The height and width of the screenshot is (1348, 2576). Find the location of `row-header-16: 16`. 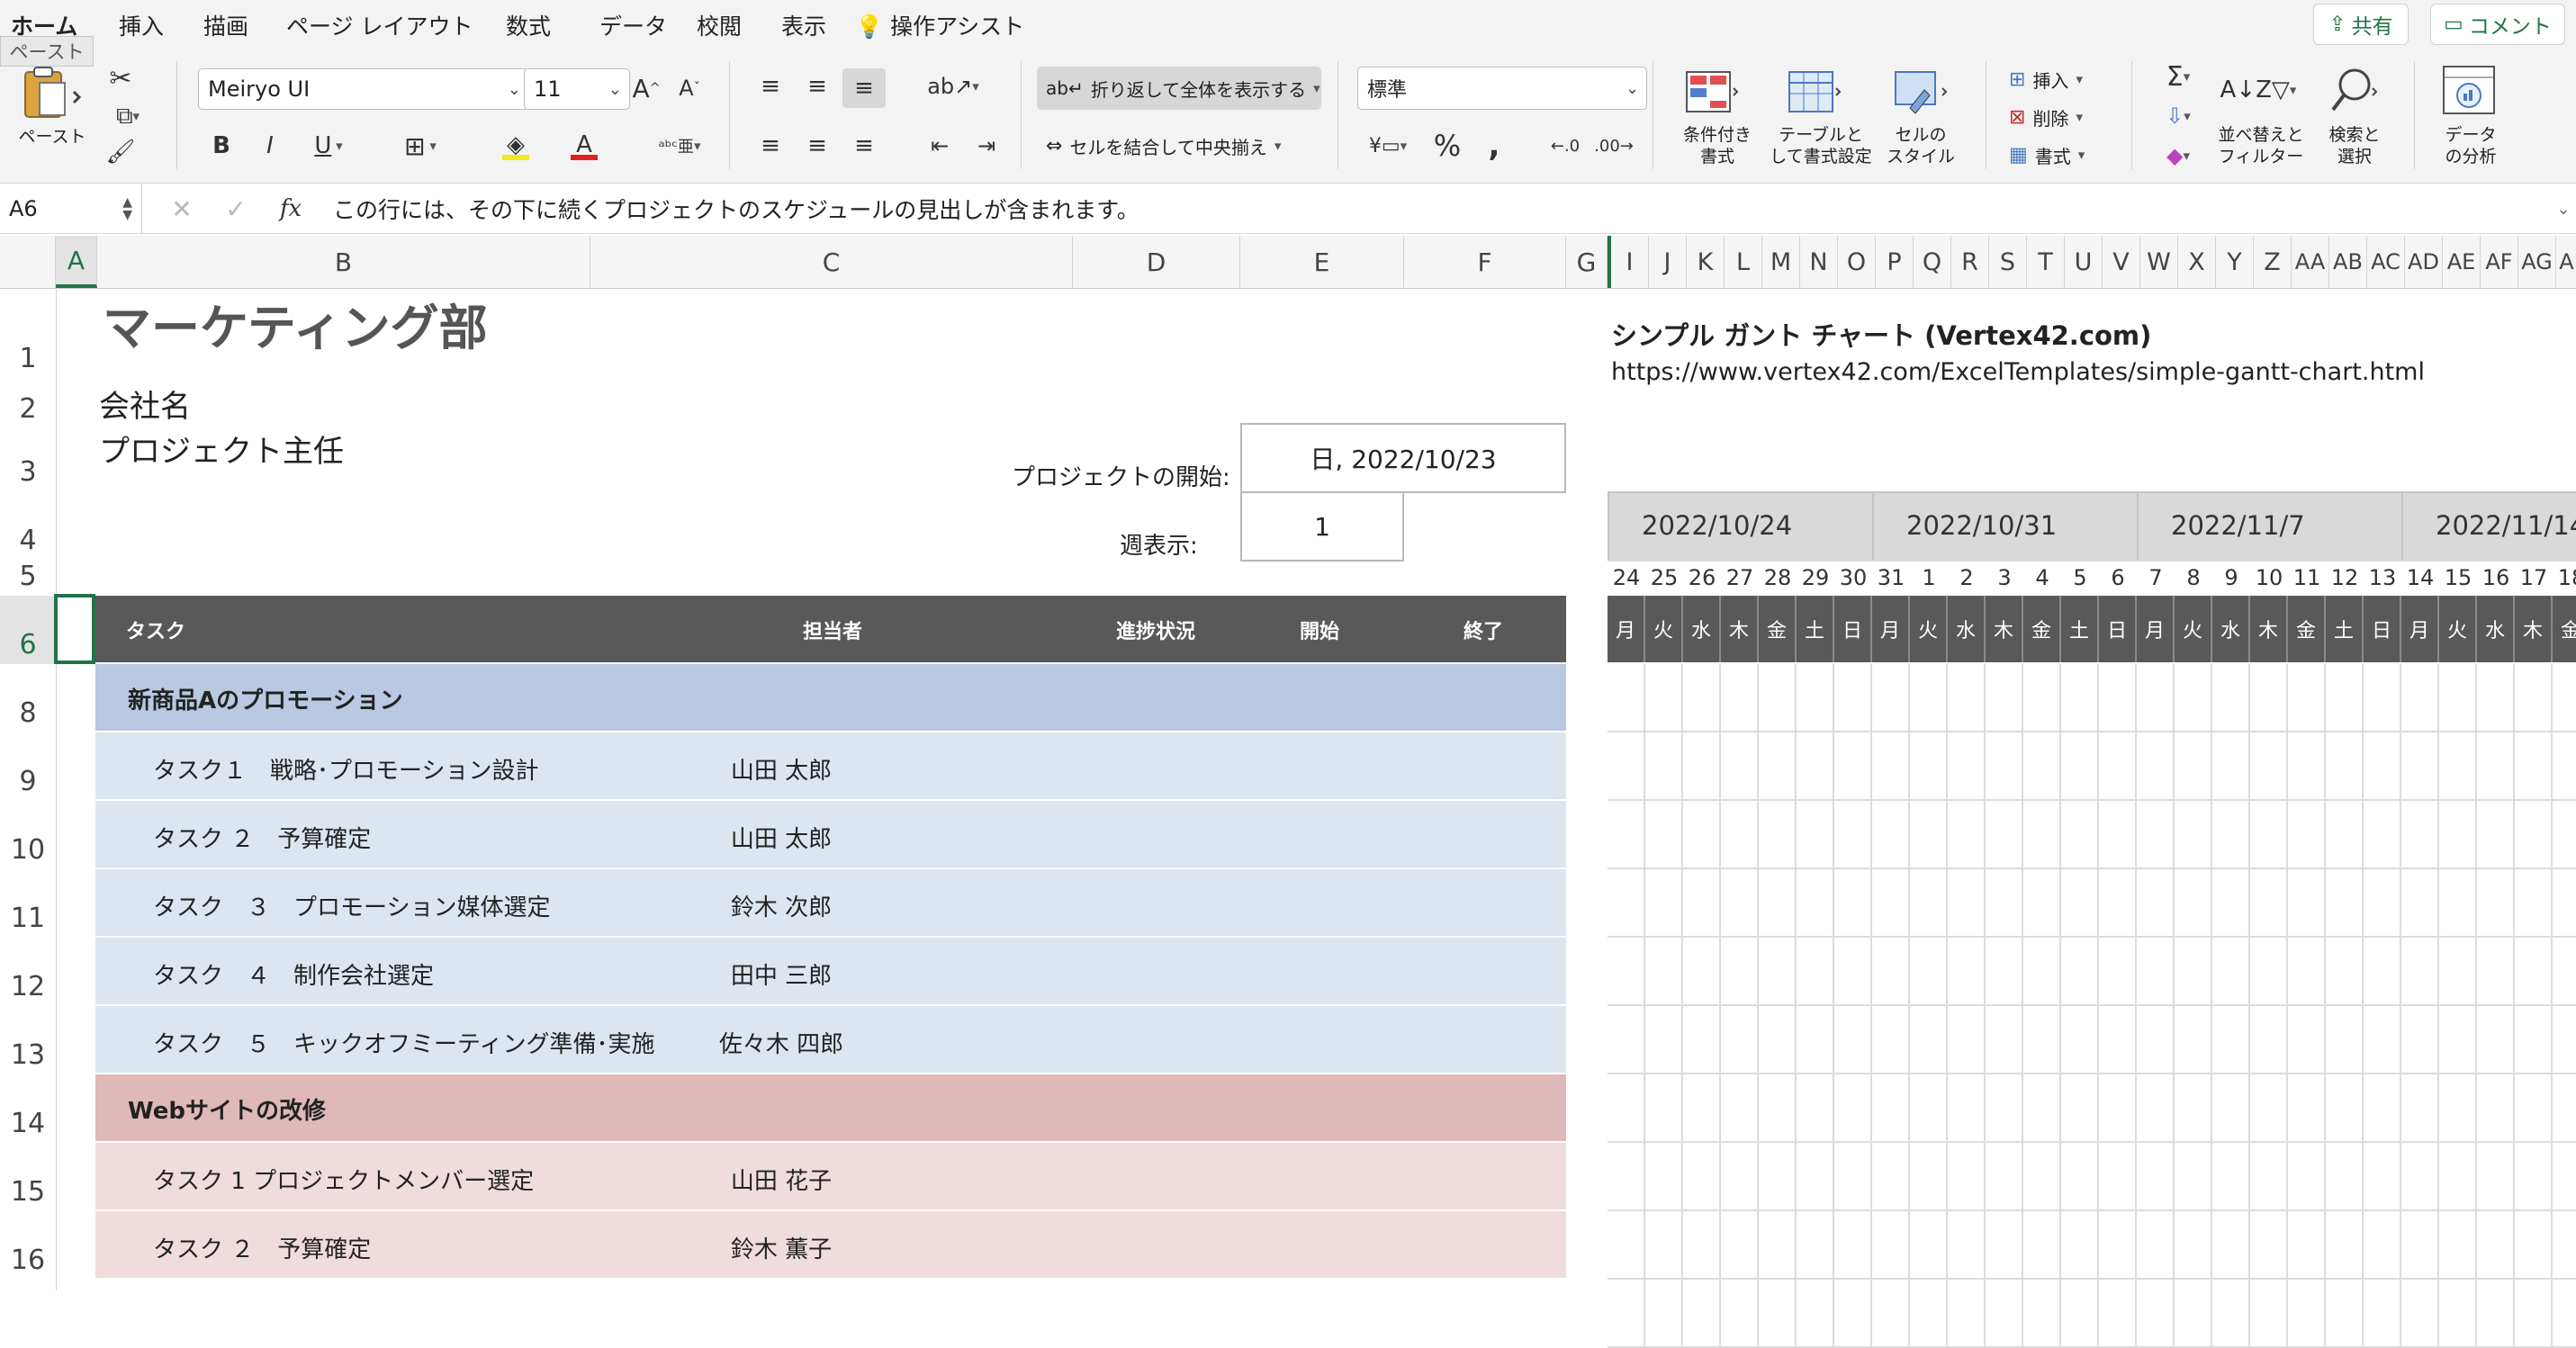

row-header-16: 16 is located at coordinates (28, 1245).